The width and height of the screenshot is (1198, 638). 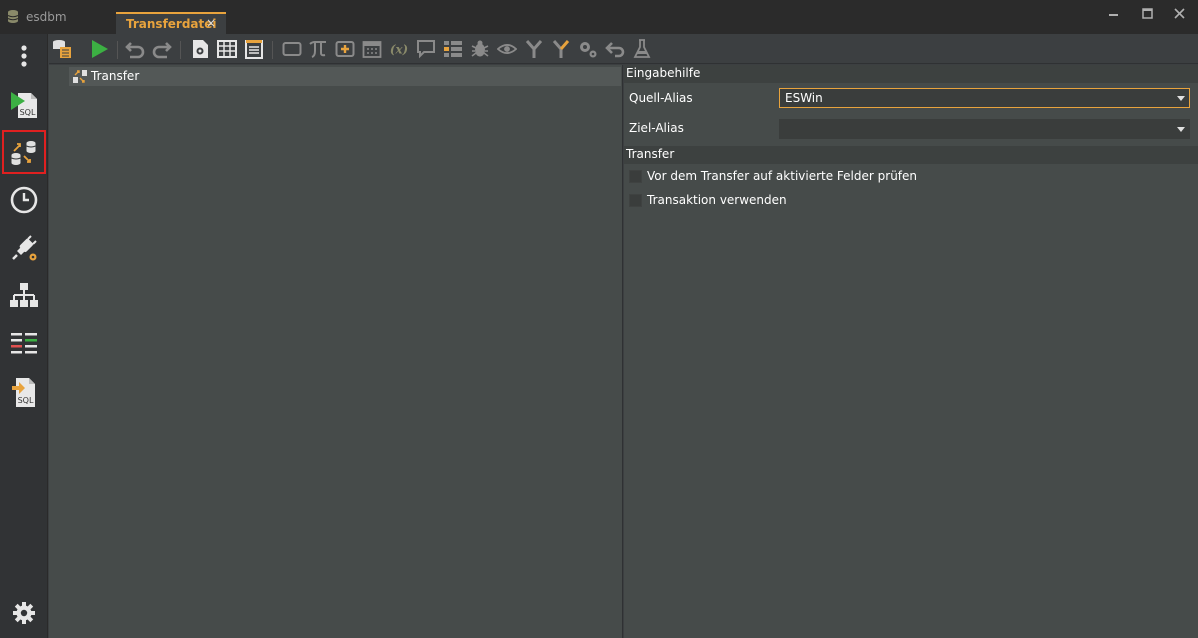 What do you see at coordinates (717, 200) in the screenshot?
I see `use-transaction-label: Transaktion verwenden` at bounding box center [717, 200].